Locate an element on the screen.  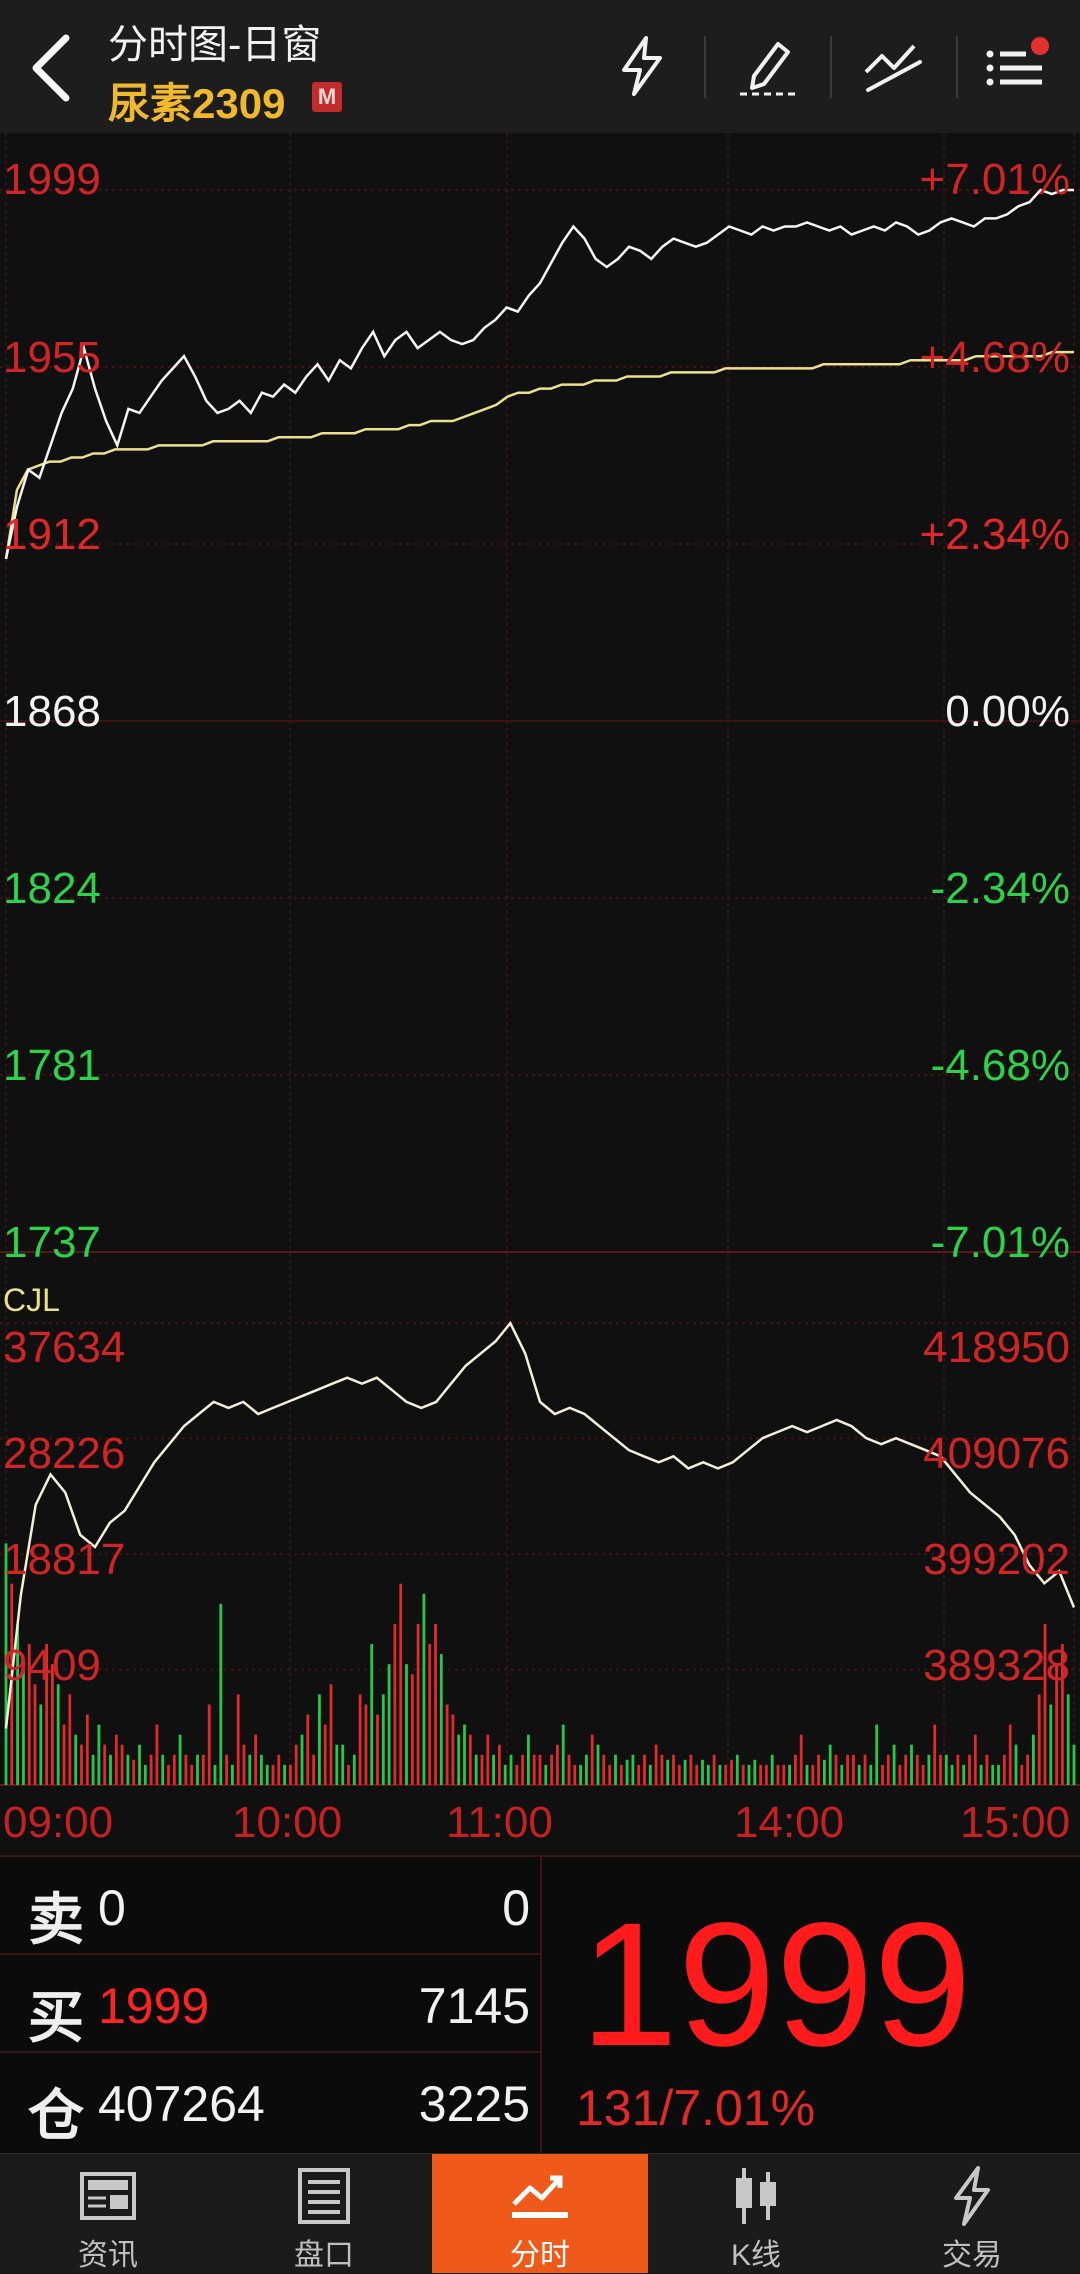
sell-volume: 0 is located at coordinates (516, 1908).